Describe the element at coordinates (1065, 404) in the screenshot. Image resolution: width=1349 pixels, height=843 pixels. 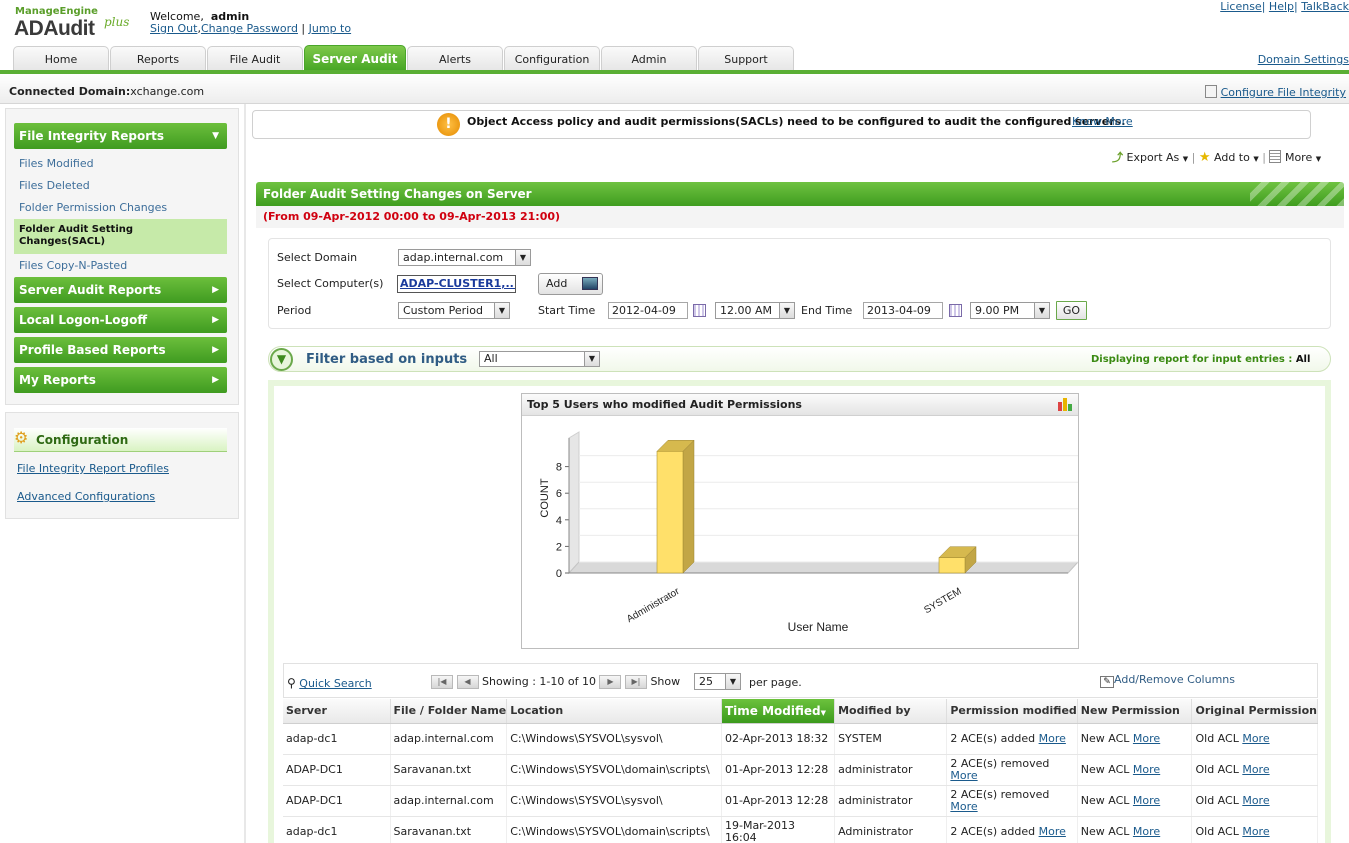
I see `chart-type-icon` at that location.